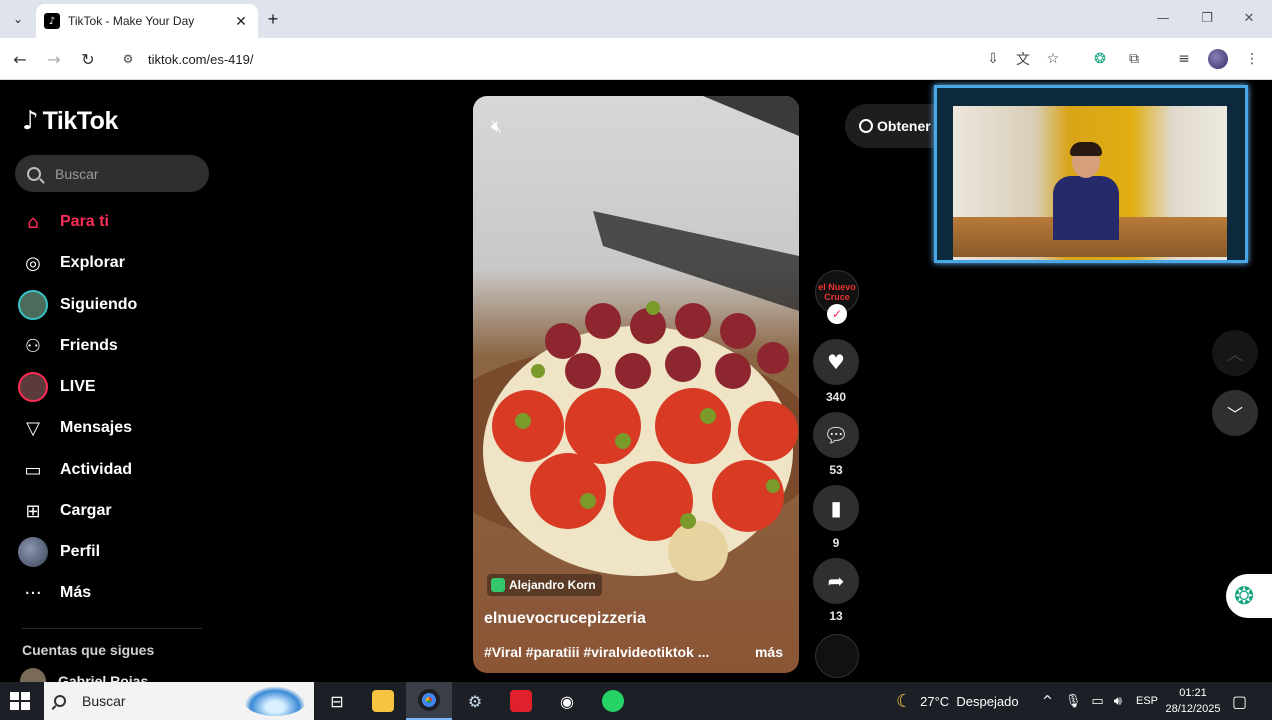 This screenshot has width=1272, height=720. What do you see at coordinates (33, 346) in the screenshot?
I see `friends-icon: ⚇` at bounding box center [33, 346].